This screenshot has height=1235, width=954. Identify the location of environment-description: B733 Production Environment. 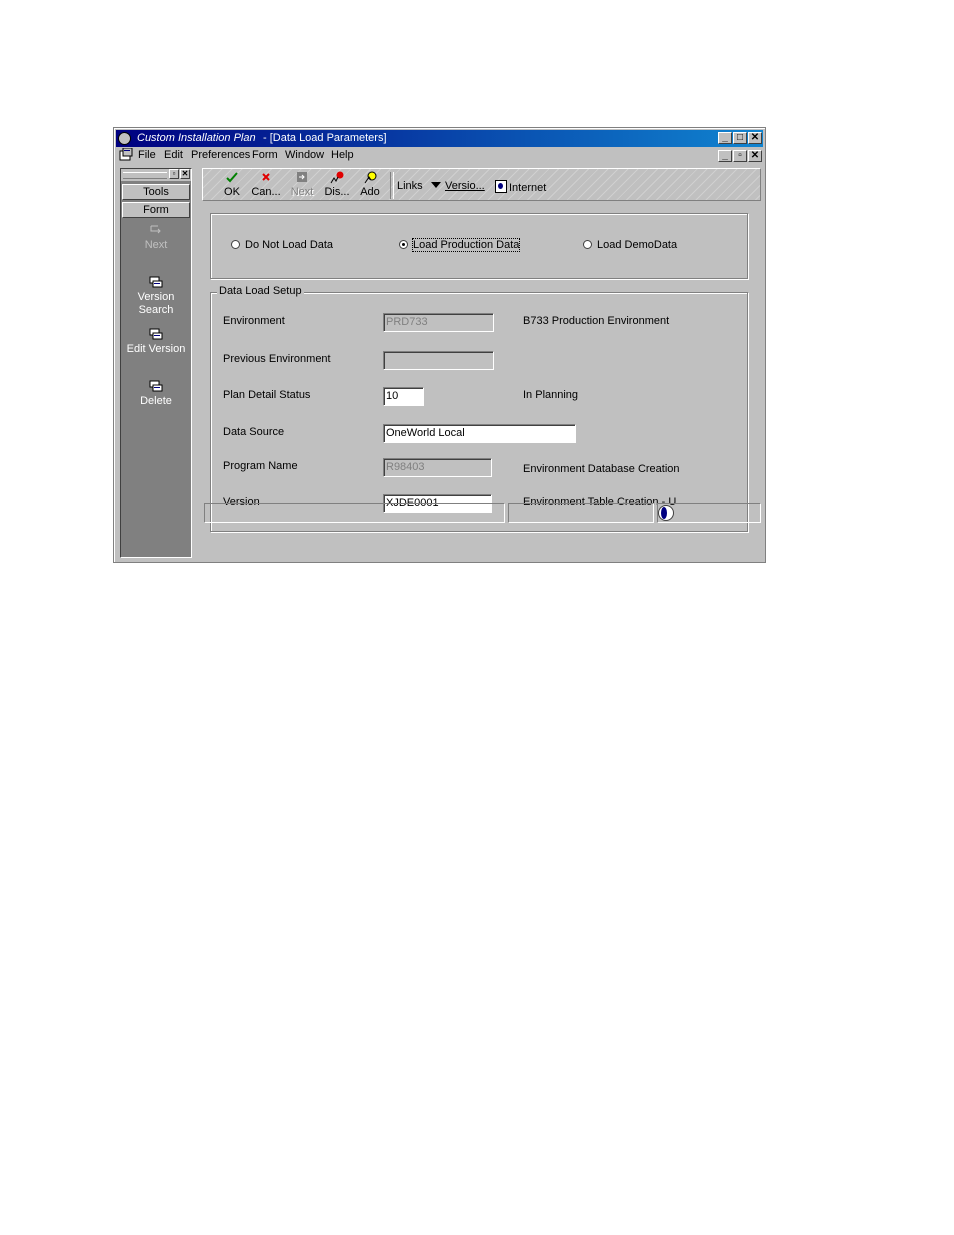
(596, 321).